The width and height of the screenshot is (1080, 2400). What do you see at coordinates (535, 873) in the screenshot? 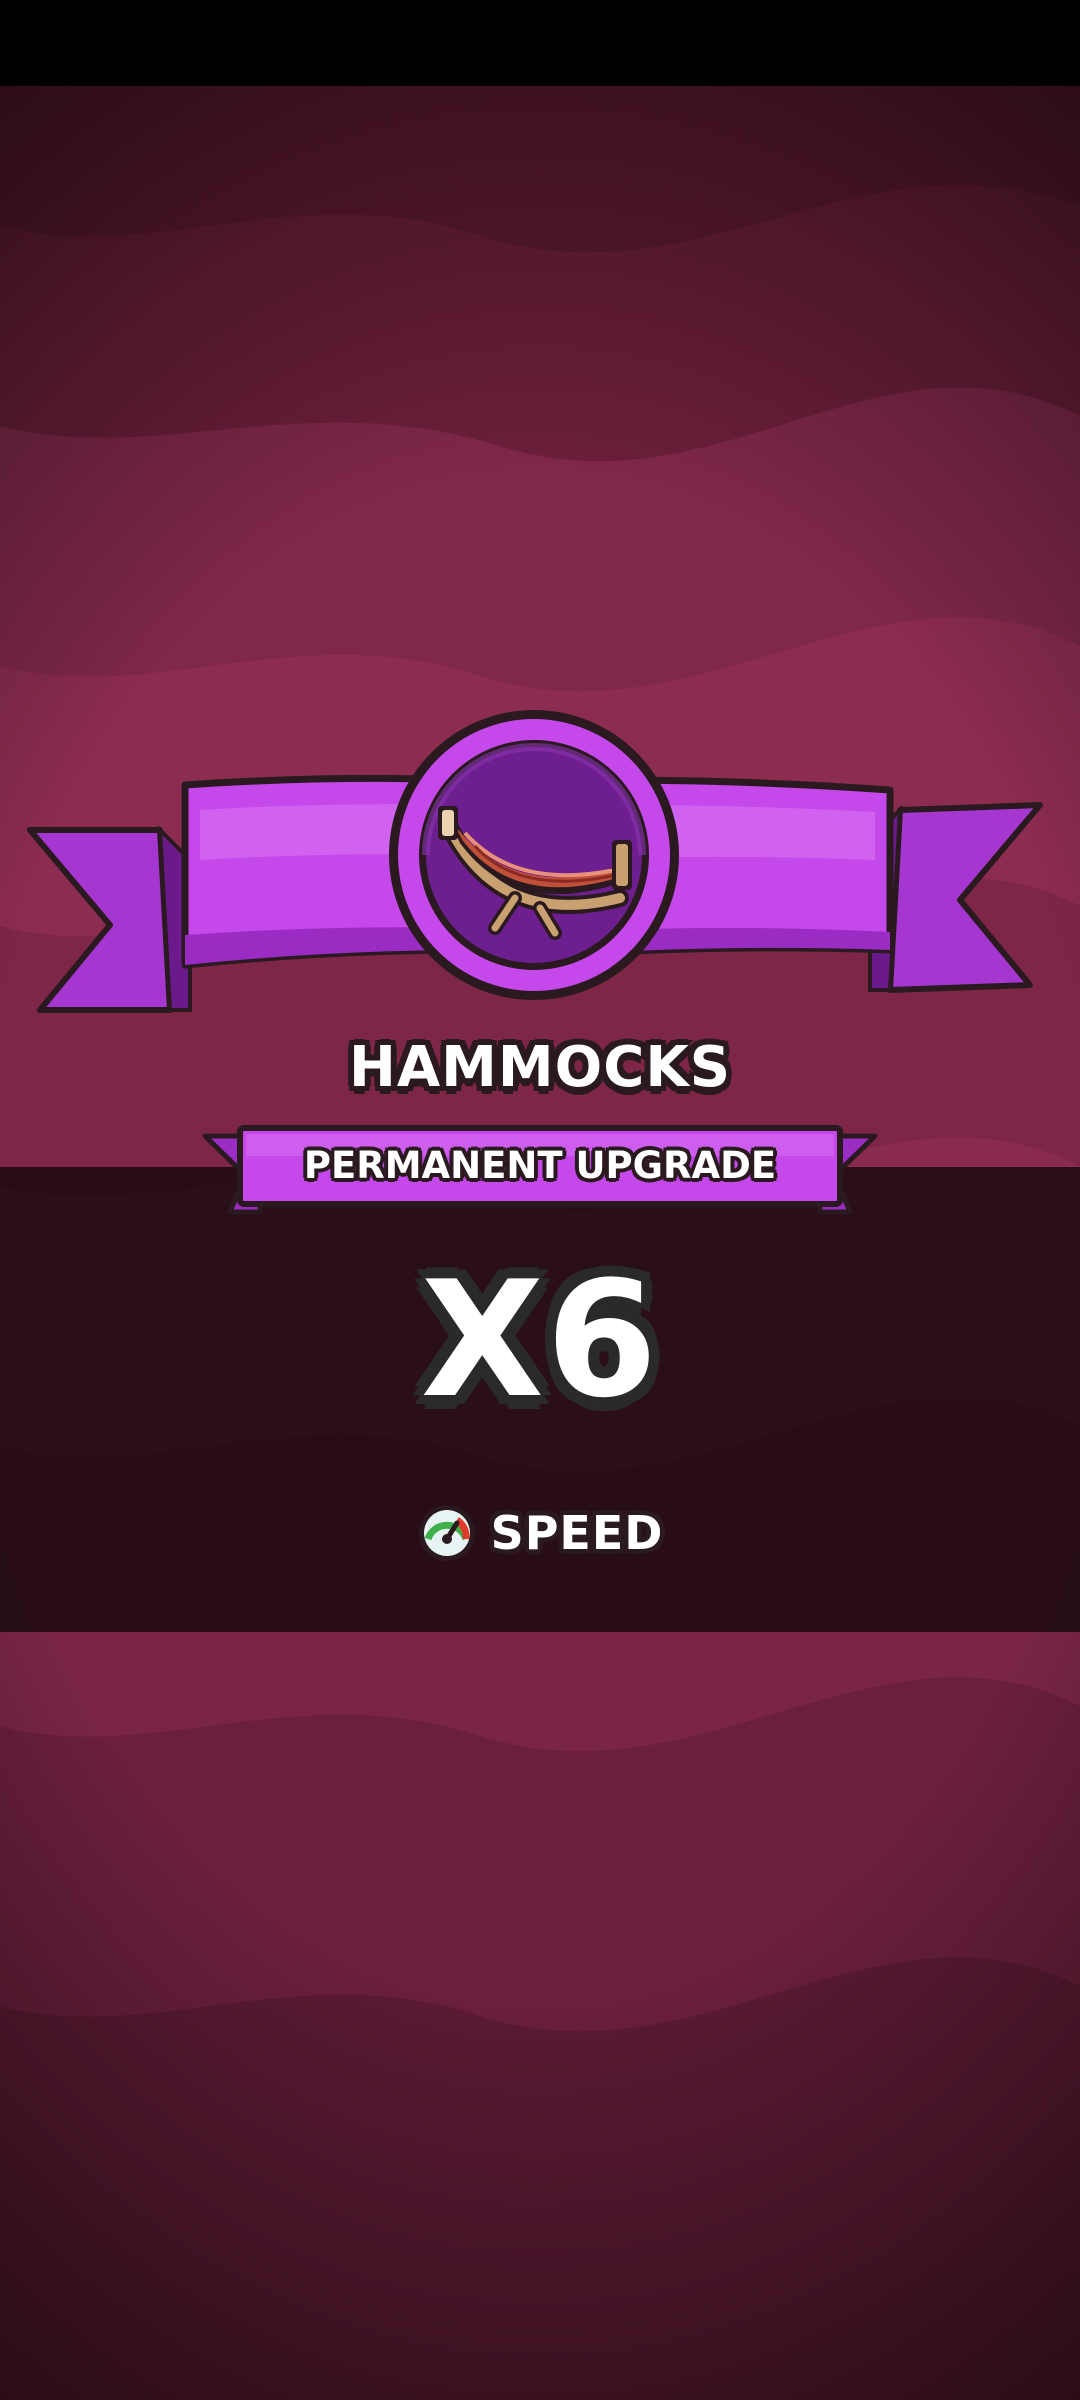
I see `hammock-icon` at bounding box center [535, 873].